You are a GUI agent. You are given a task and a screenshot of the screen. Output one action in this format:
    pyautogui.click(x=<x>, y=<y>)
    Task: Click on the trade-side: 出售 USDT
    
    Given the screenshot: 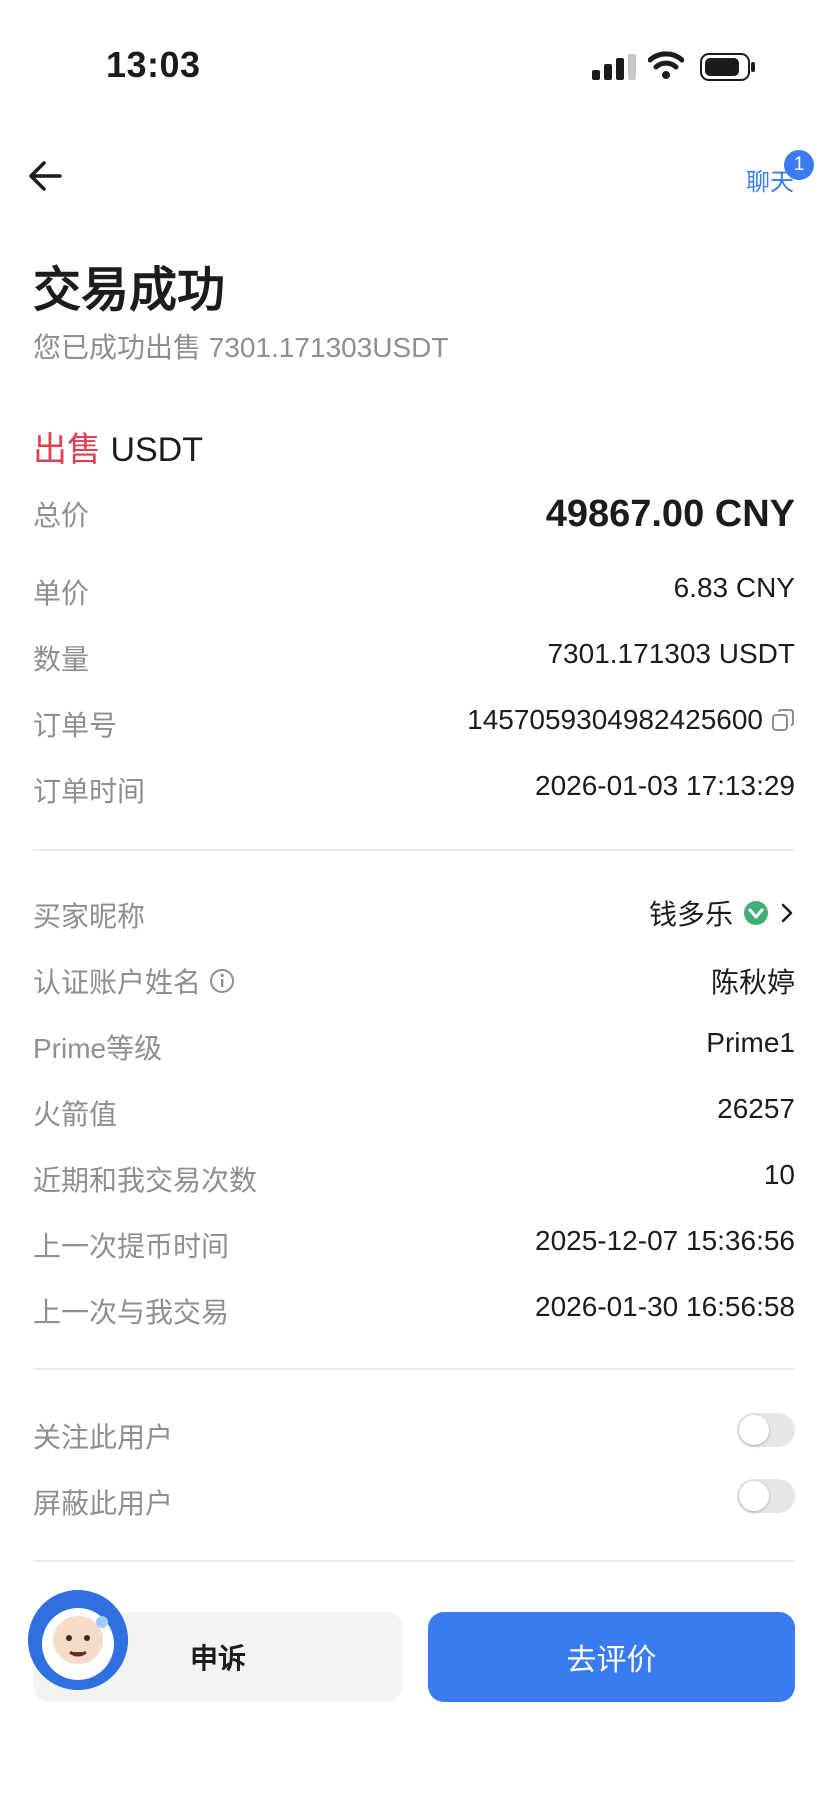 What is the action you would take?
    pyautogui.click(x=118, y=446)
    